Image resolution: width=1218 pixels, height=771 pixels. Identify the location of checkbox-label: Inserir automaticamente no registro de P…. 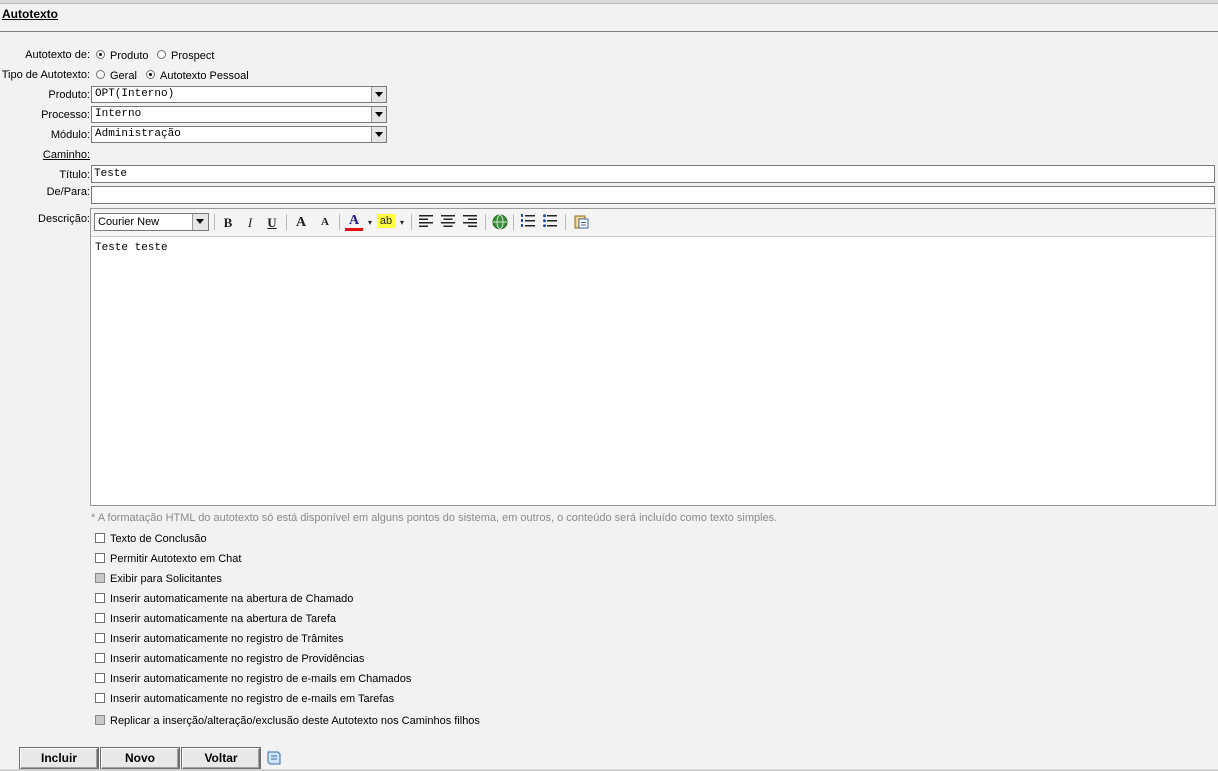
(237, 659).